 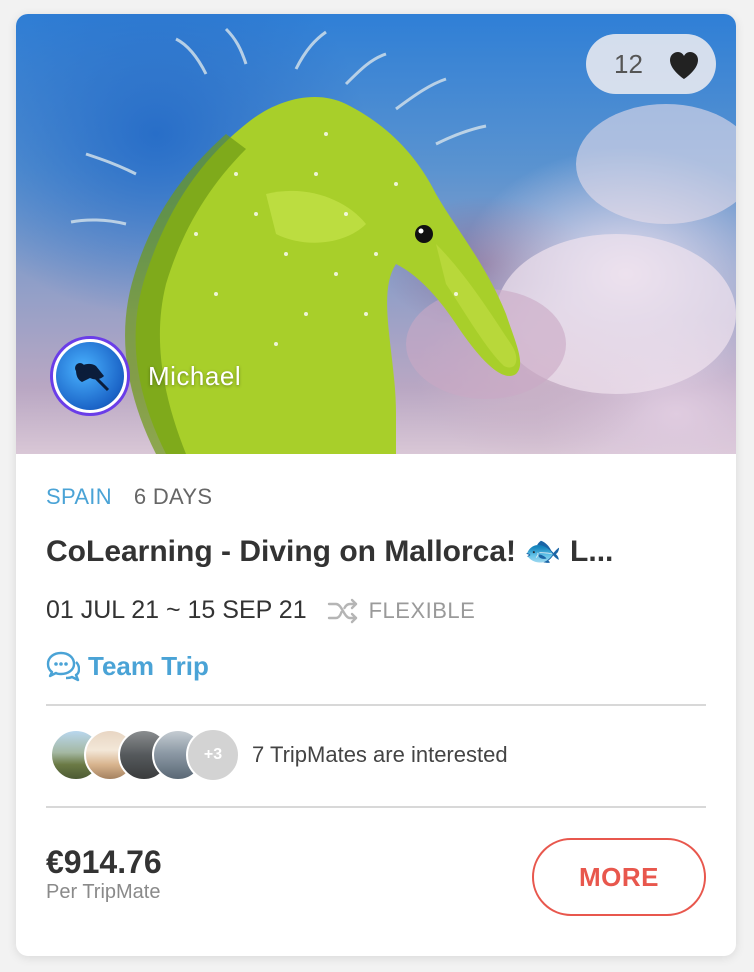 What do you see at coordinates (145, 376) in the screenshot?
I see `trip-host: Michael` at bounding box center [145, 376].